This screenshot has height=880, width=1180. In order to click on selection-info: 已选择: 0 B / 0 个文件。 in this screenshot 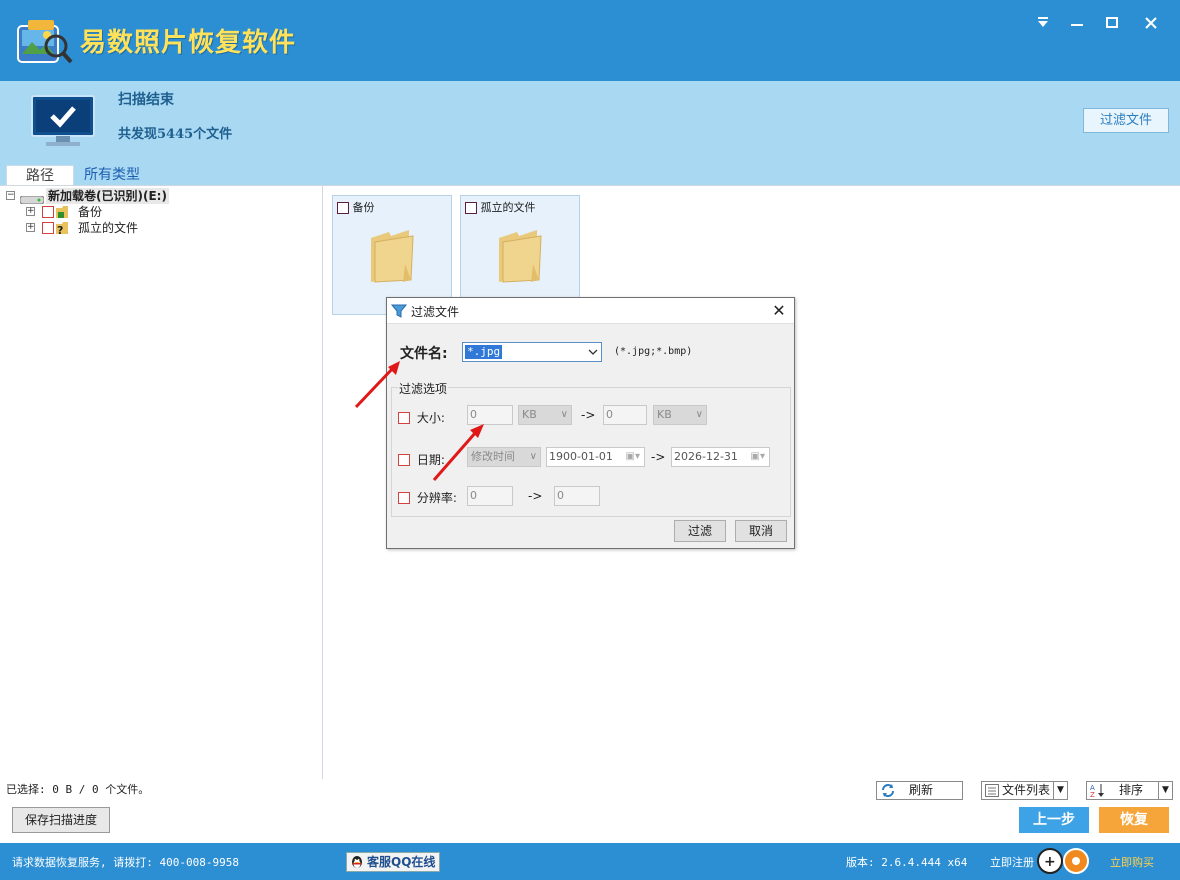, I will do `click(78, 789)`.